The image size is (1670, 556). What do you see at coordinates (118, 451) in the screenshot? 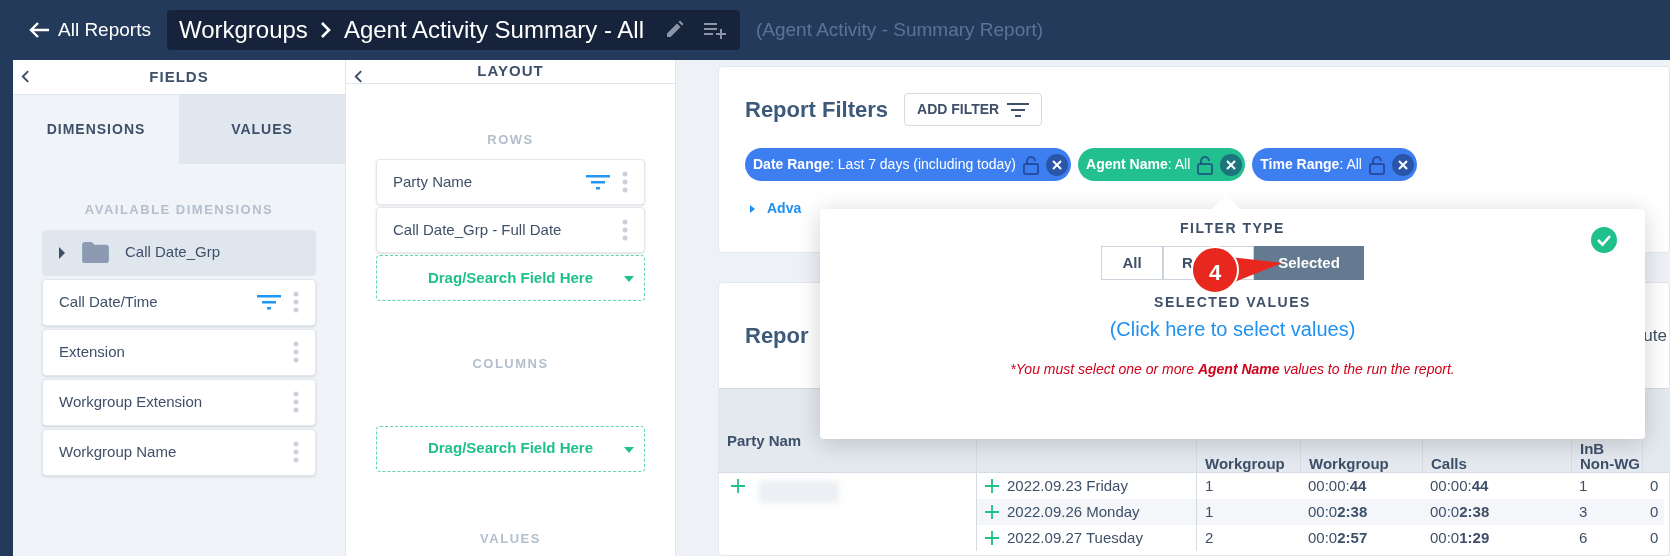
I see `field-label: Workgroup Name` at bounding box center [118, 451].